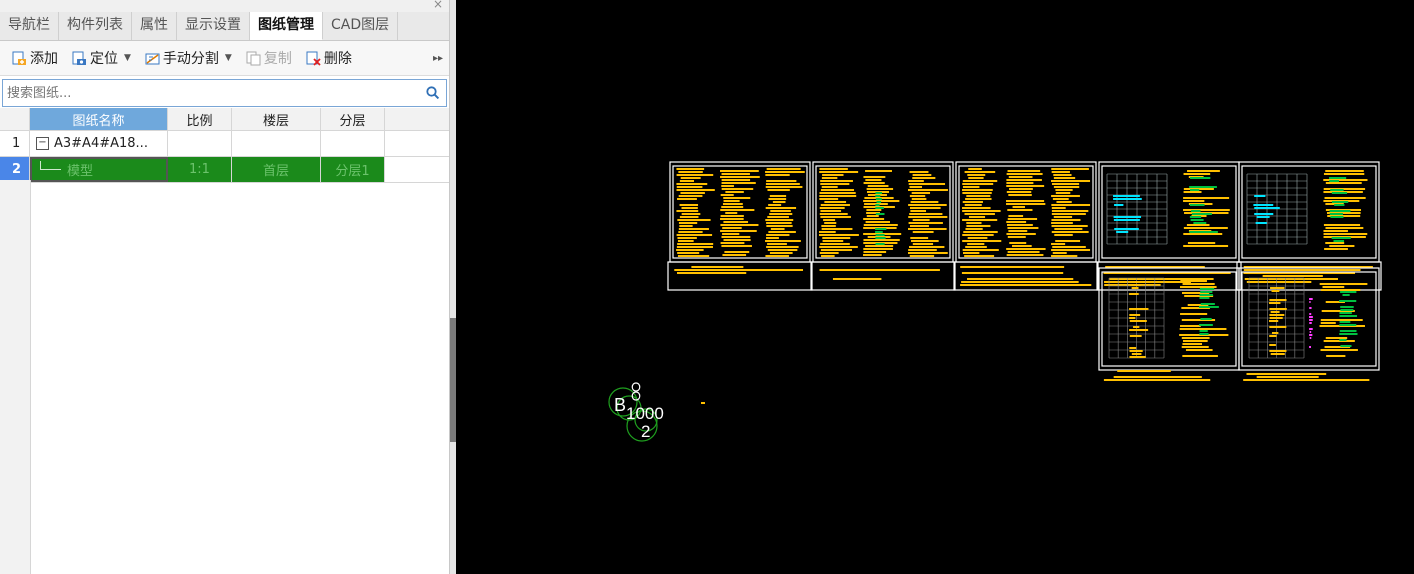 The width and height of the screenshot is (1414, 574). Describe the element at coordinates (99, 119) in the screenshot. I see `column-header-name: 图纸名称` at that location.